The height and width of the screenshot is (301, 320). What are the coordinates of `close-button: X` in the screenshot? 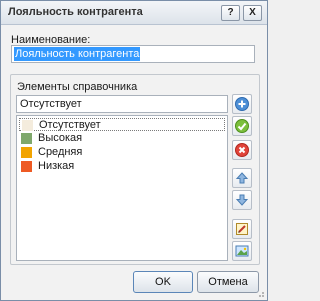 It's located at (252, 13).